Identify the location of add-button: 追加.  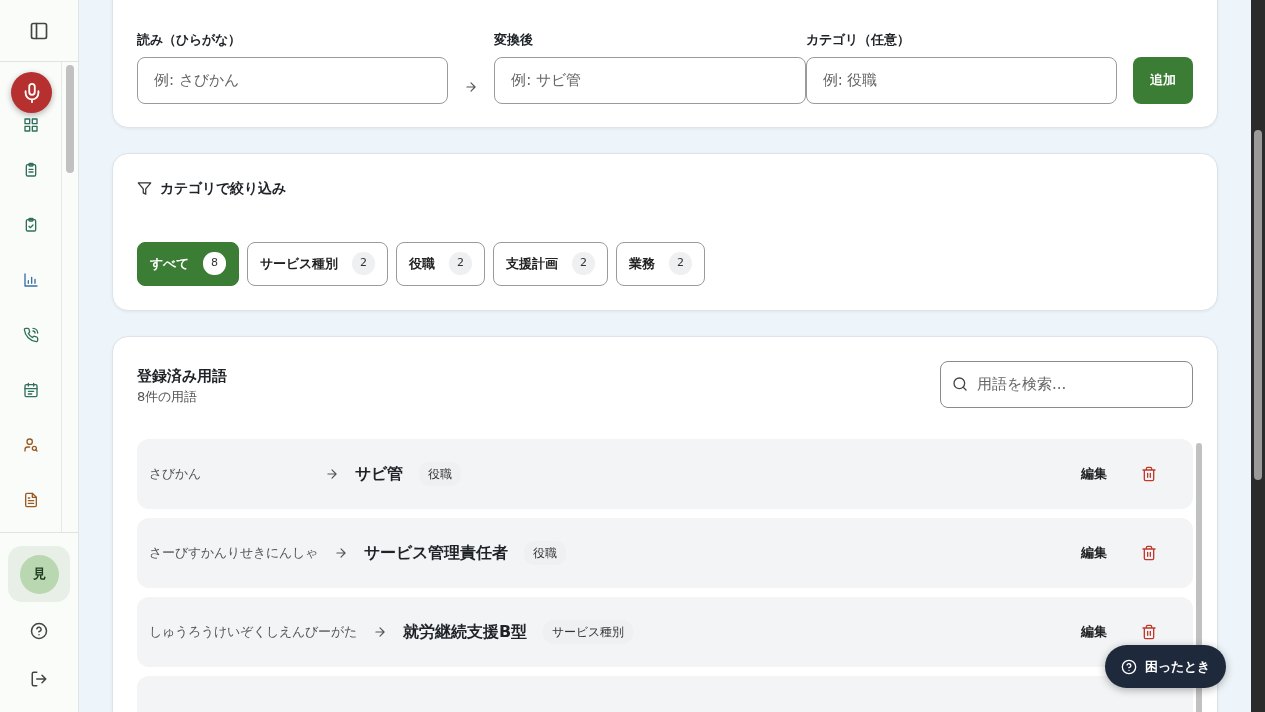
(1163, 80).